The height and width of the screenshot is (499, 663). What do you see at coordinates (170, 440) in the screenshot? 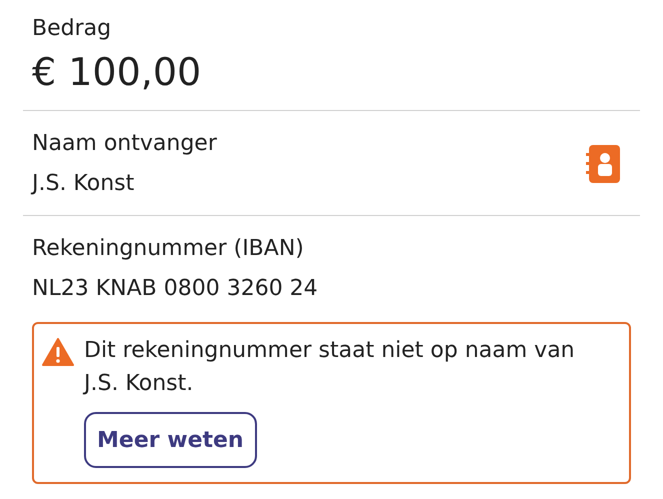
I see `more-info-button: Meer weten` at bounding box center [170, 440].